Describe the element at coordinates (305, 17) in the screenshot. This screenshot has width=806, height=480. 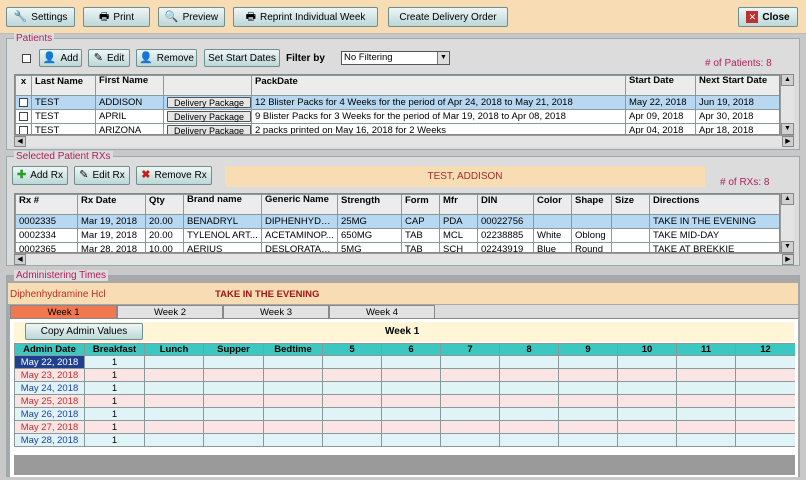
I see `reprint-week-button: 🖶 Reprint Individual Week` at that location.